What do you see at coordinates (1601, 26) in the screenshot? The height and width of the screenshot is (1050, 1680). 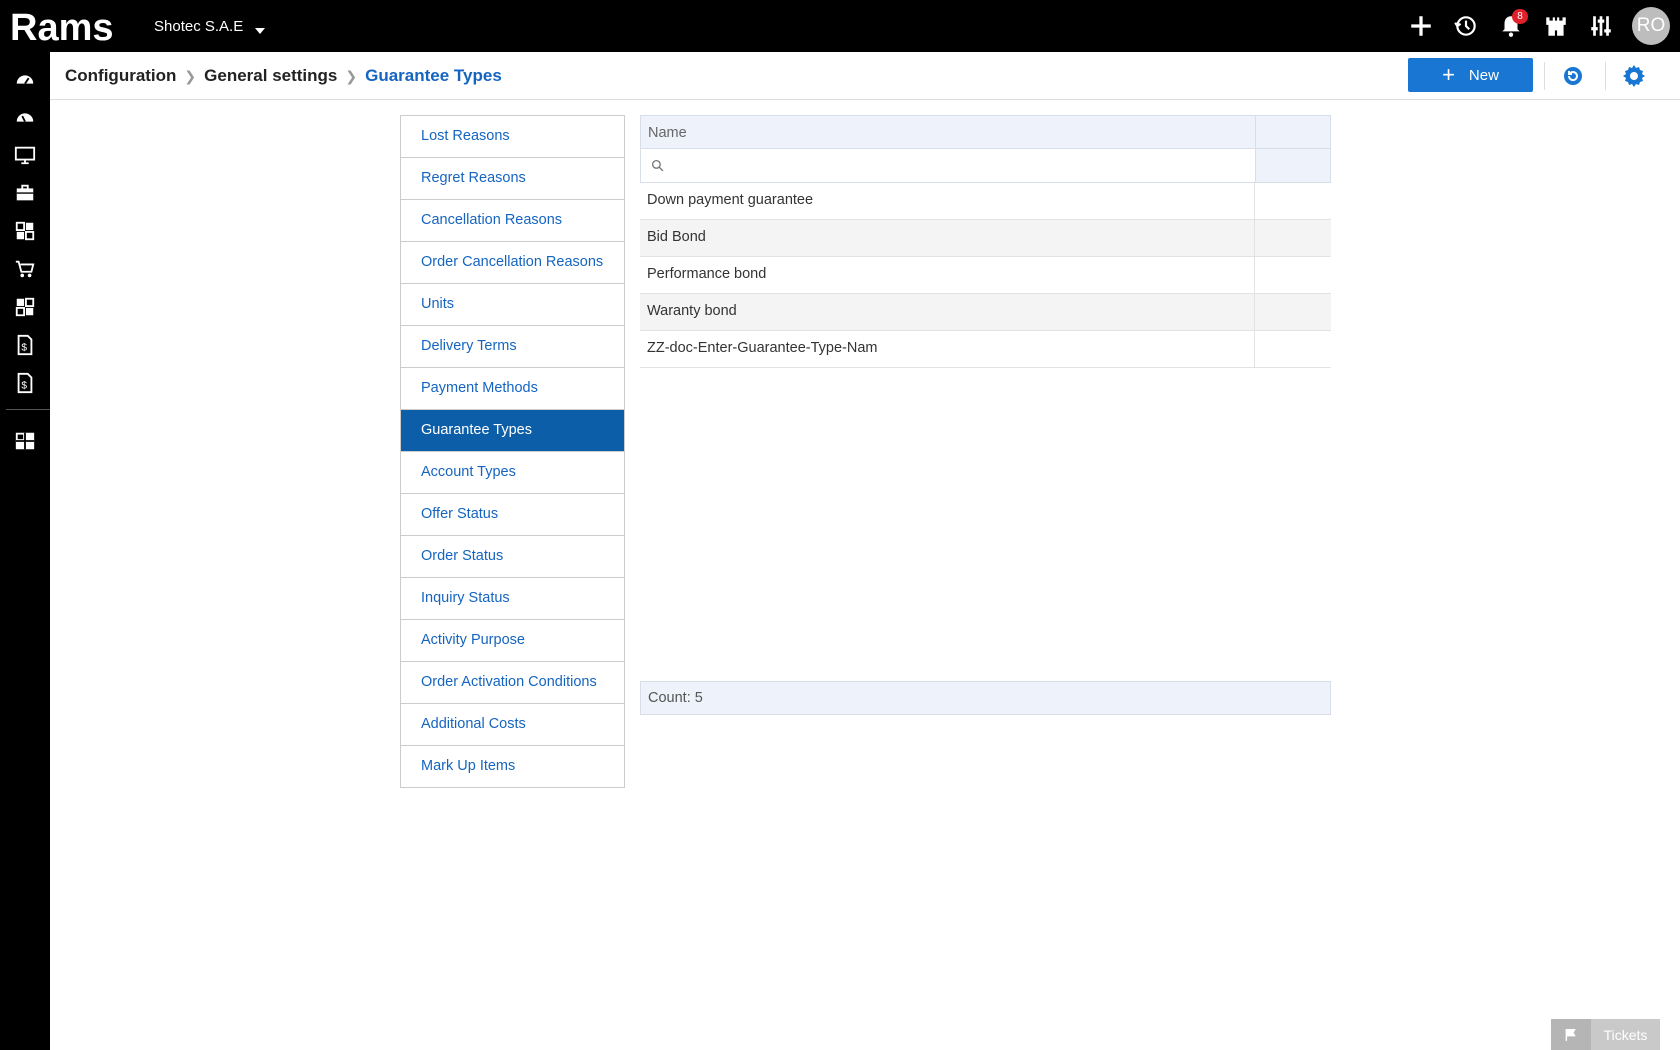 I see `sliders-icon` at bounding box center [1601, 26].